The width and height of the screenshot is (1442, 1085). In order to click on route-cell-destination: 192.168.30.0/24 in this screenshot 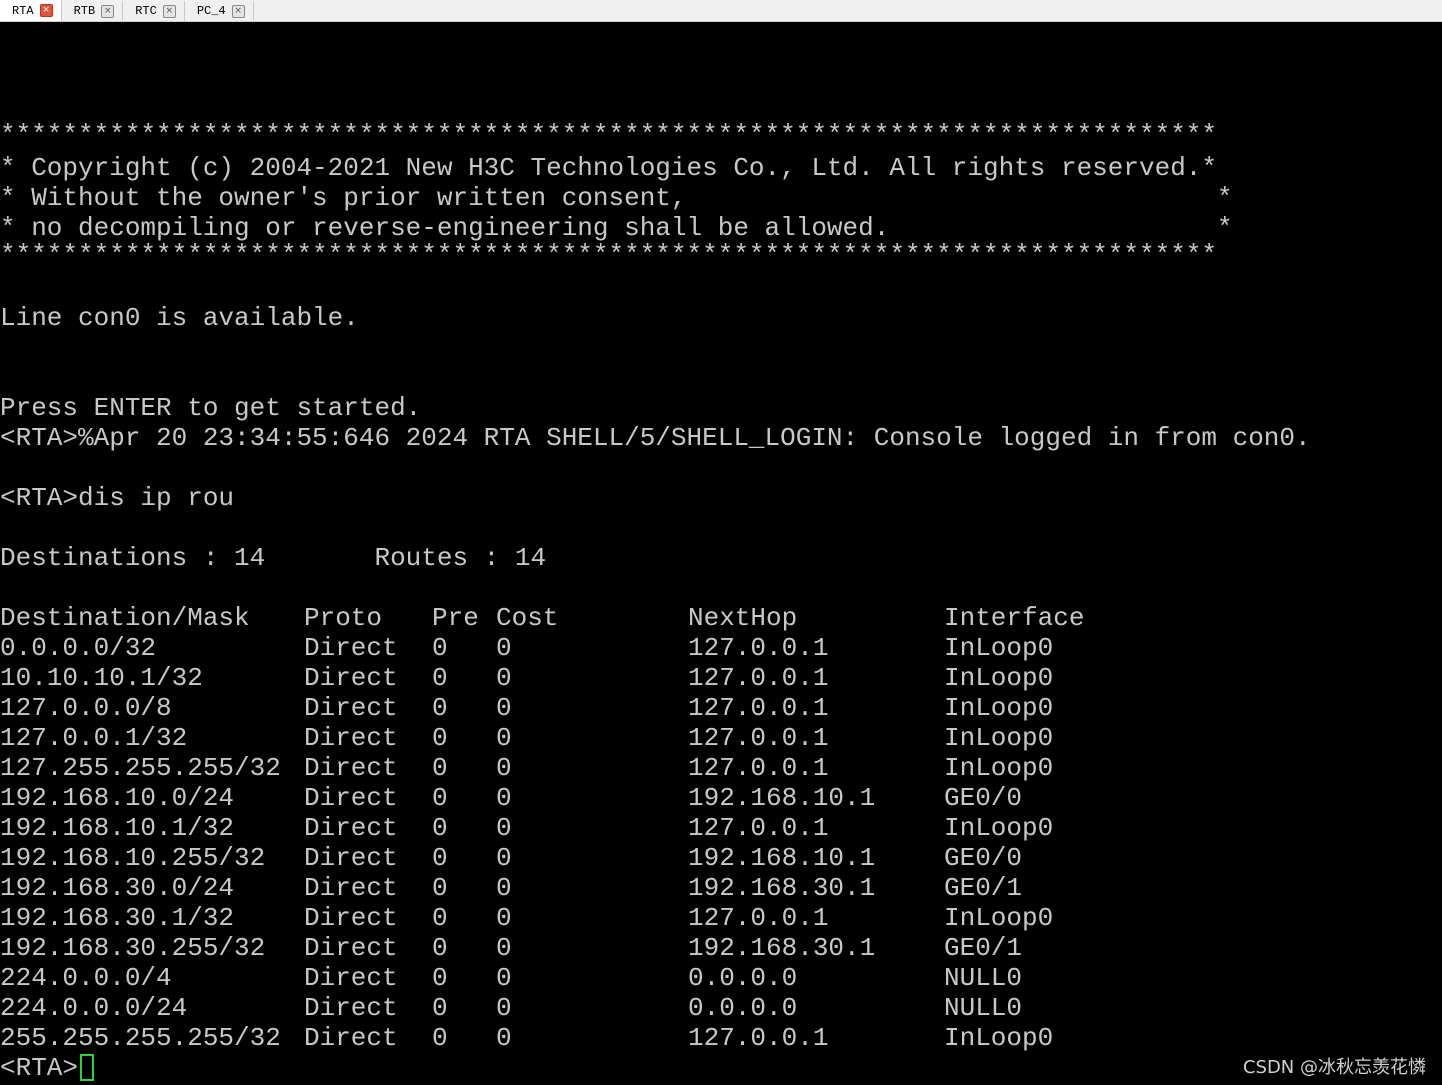, I will do `click(117, 888)`.